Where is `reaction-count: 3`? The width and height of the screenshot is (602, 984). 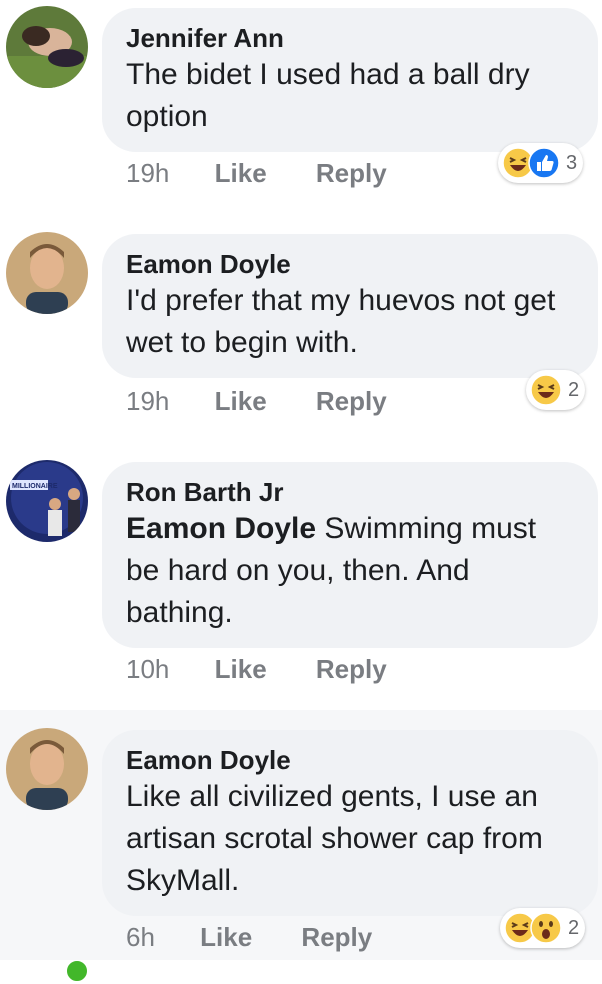 reaction-count: 3 is located at coordinates (572, 162).